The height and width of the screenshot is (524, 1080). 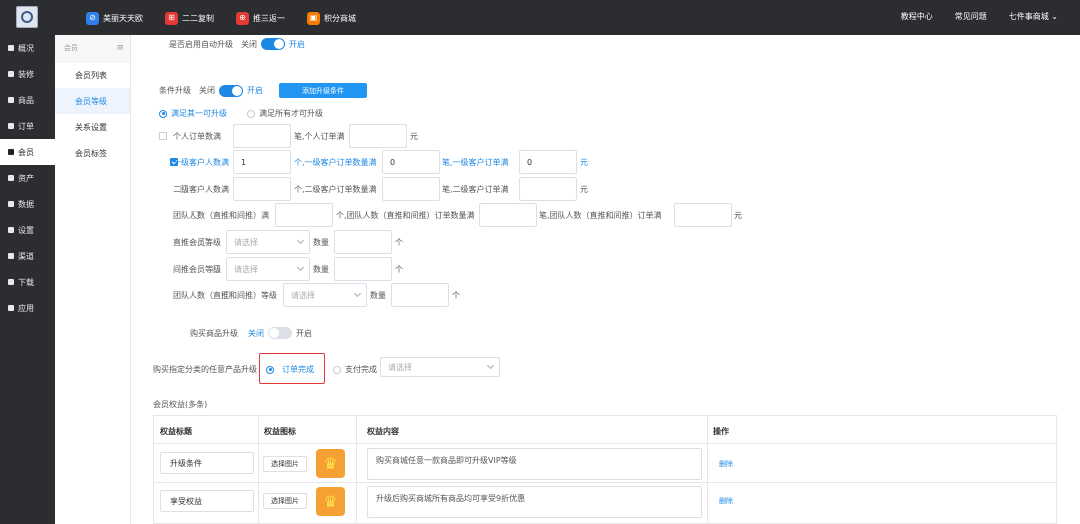 What do you see at coordinates (92, 18) in the screenshot?
I see `link-icon: ⊘` at bounding box center [92, 18].